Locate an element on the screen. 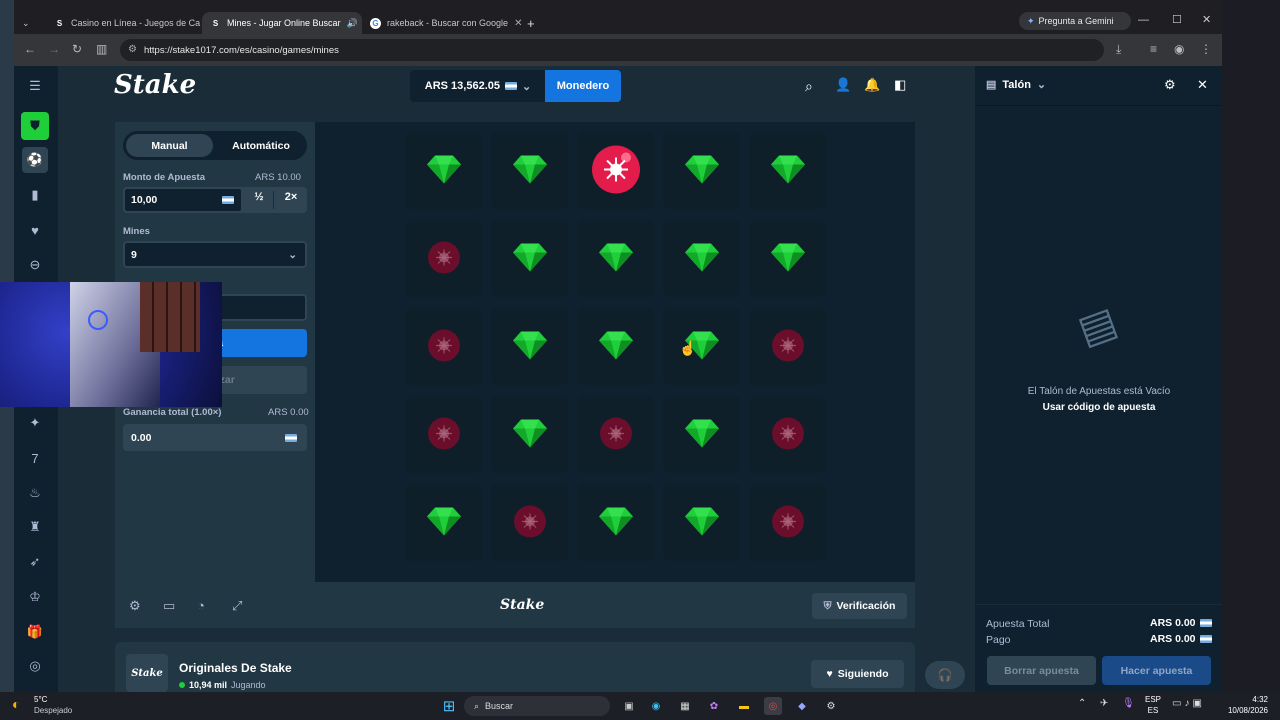 The height and width of the screenshot is (720, 1280). notifications-icon: 🔔 is located at coordinates (872, 85).